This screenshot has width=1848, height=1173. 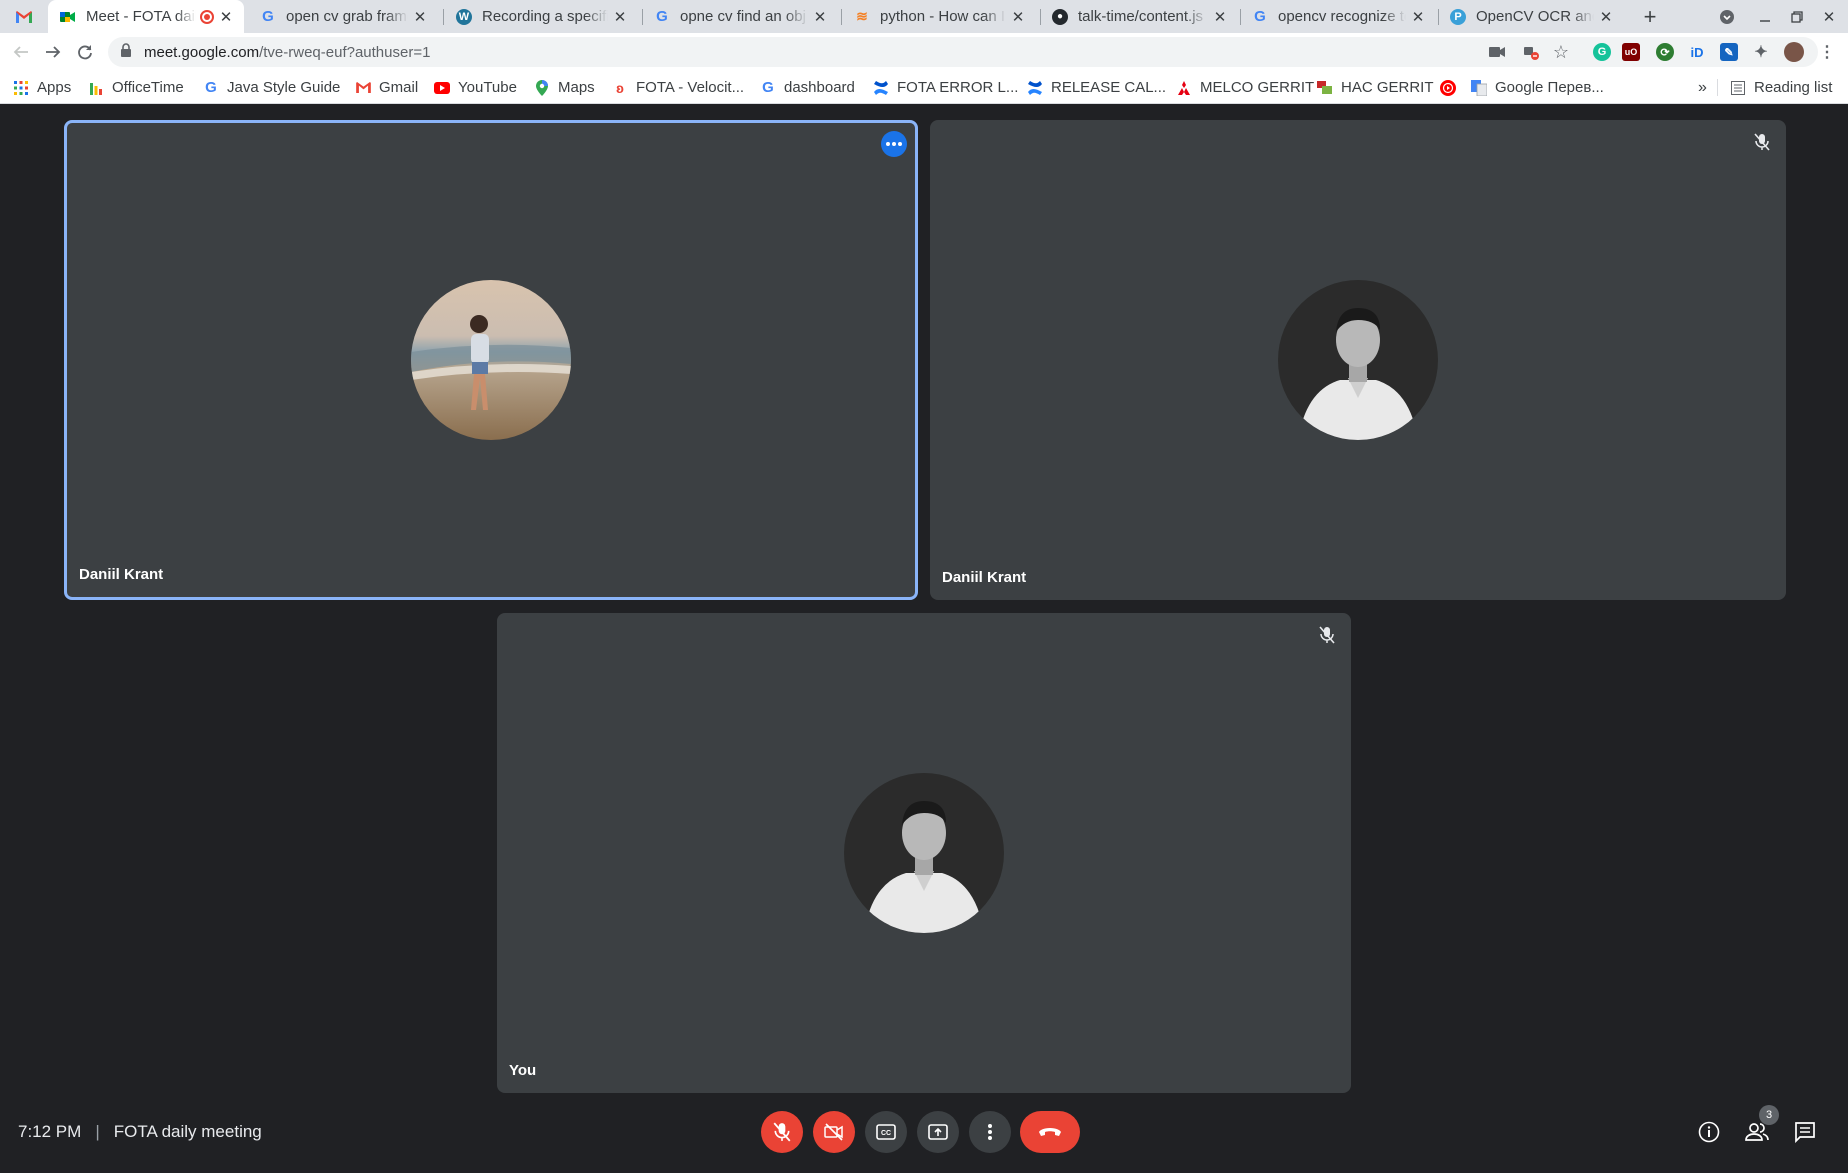 What do you see at coordinates (386, 87) in the screenshot?
I see `bookmark-gmail: Gmail` at bounding box center [386, 87].